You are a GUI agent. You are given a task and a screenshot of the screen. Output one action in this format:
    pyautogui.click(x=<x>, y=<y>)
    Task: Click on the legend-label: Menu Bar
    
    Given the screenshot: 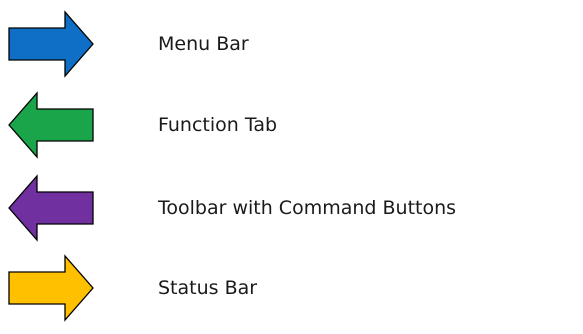 What is the action you would take?
    pyautogui.click(x=203, y=44)
    